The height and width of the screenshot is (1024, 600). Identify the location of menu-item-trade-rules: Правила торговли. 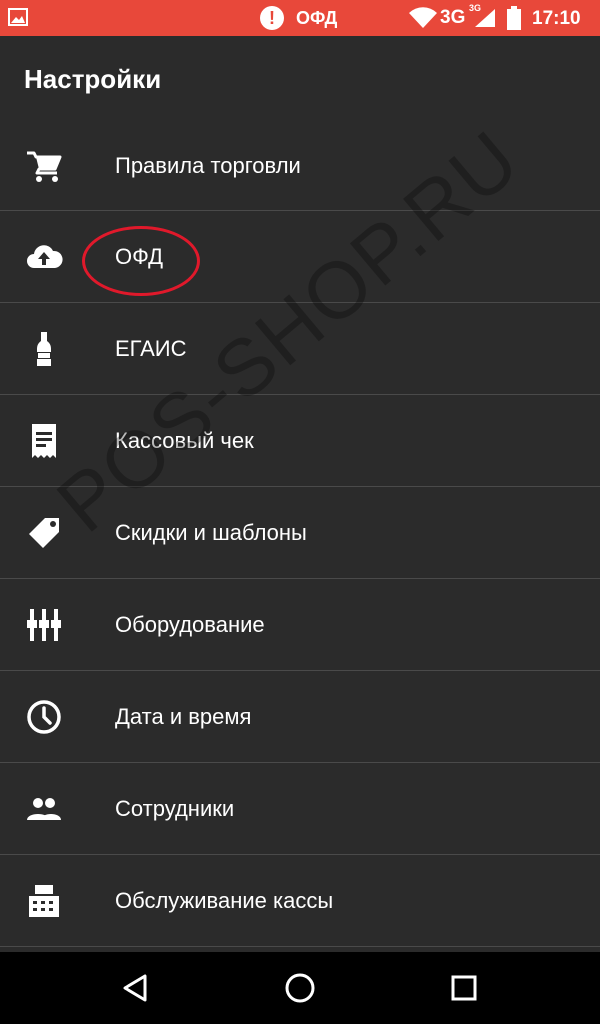
(300, 165).